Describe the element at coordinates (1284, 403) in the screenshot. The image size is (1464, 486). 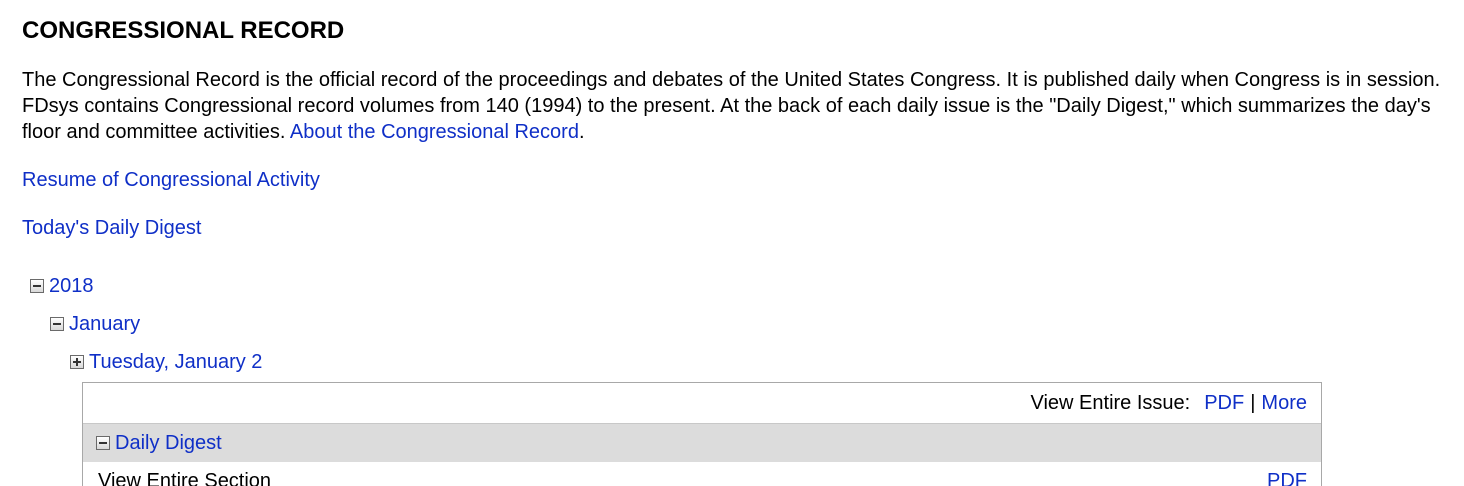
I see `issue-more-link: More` at that location.